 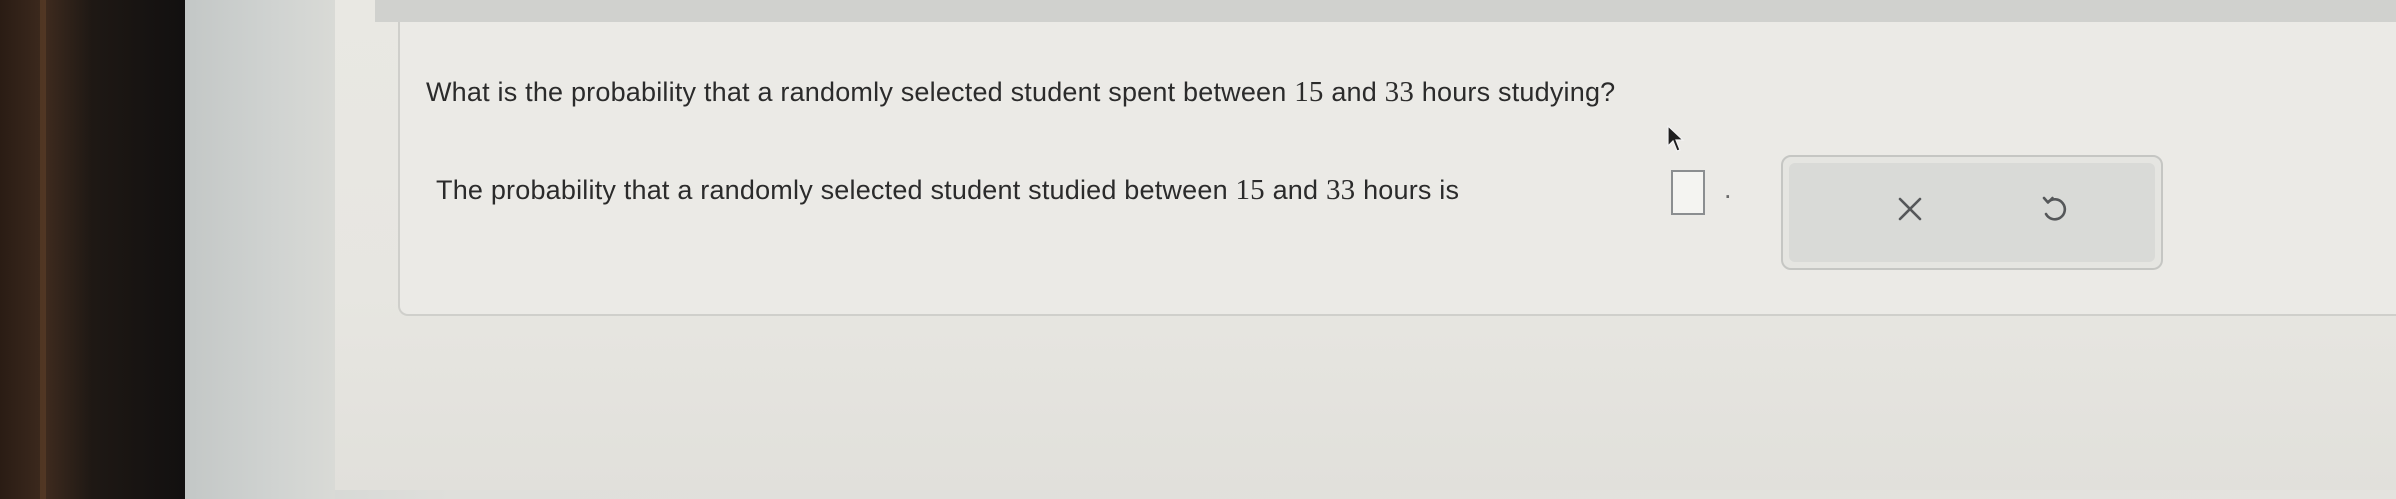 I want to click on undo-button, so click(x=2054, y=209).